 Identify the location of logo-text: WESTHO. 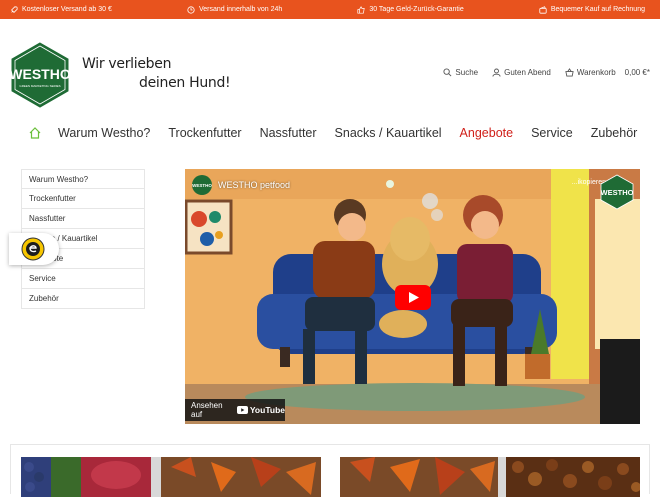
(40, 74).